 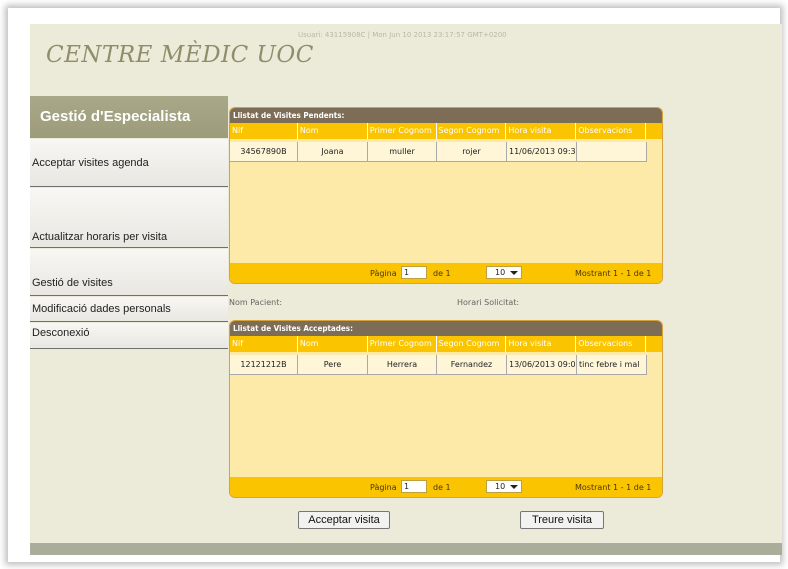 What do you see at coordinates (402, 365) in the screenshot?
I see `cell-primer-cognom: Herrera` at bounding box center [402, 365].